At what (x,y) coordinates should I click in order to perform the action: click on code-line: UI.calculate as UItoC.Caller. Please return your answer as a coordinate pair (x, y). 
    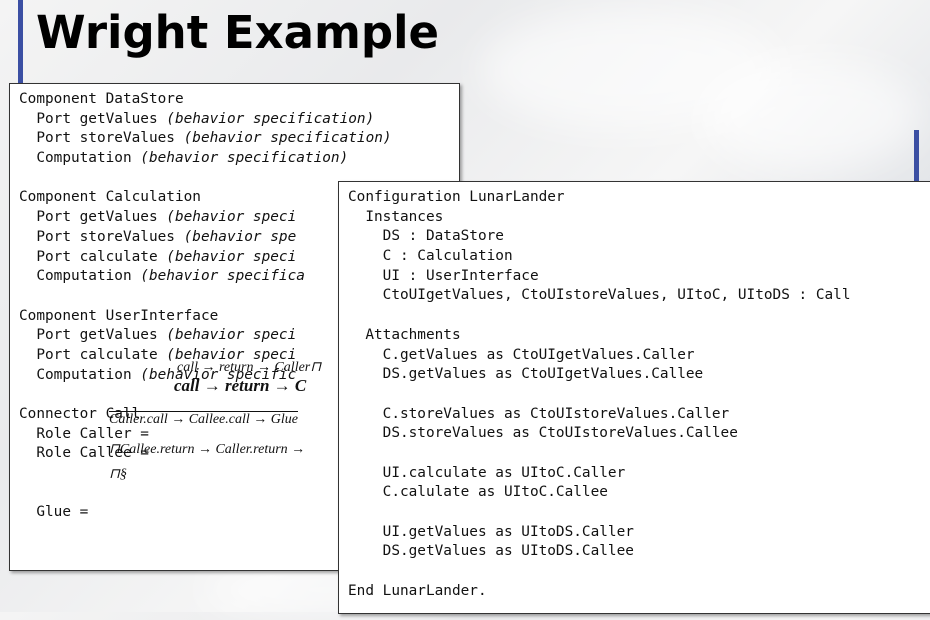
    Looking at the image, I should click on (487, 472).